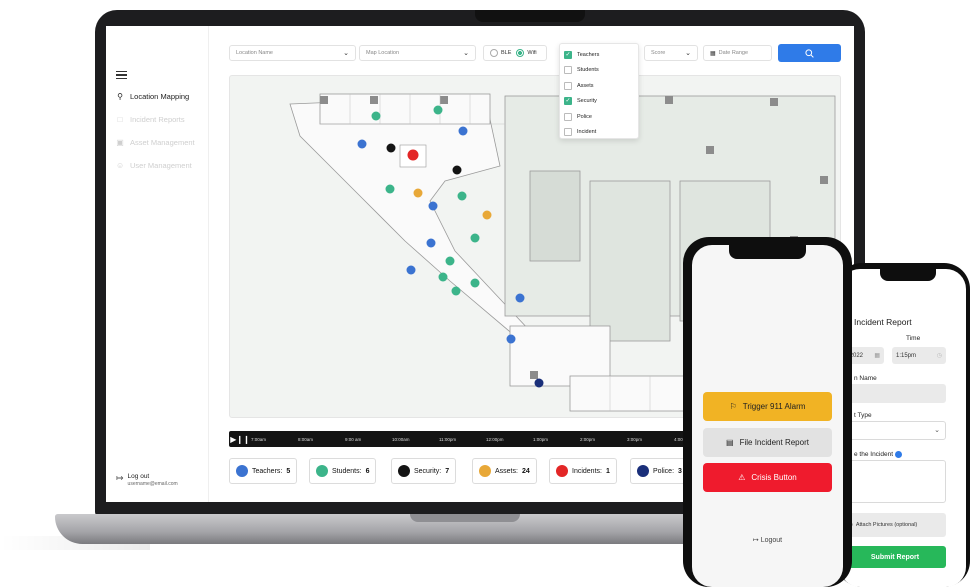 Image resolution: width=974 pixels, height=587 pixels. Describe the element at coordinates (671, 53) in the screenshot. I see `score-select: Score ⌄` at that location.